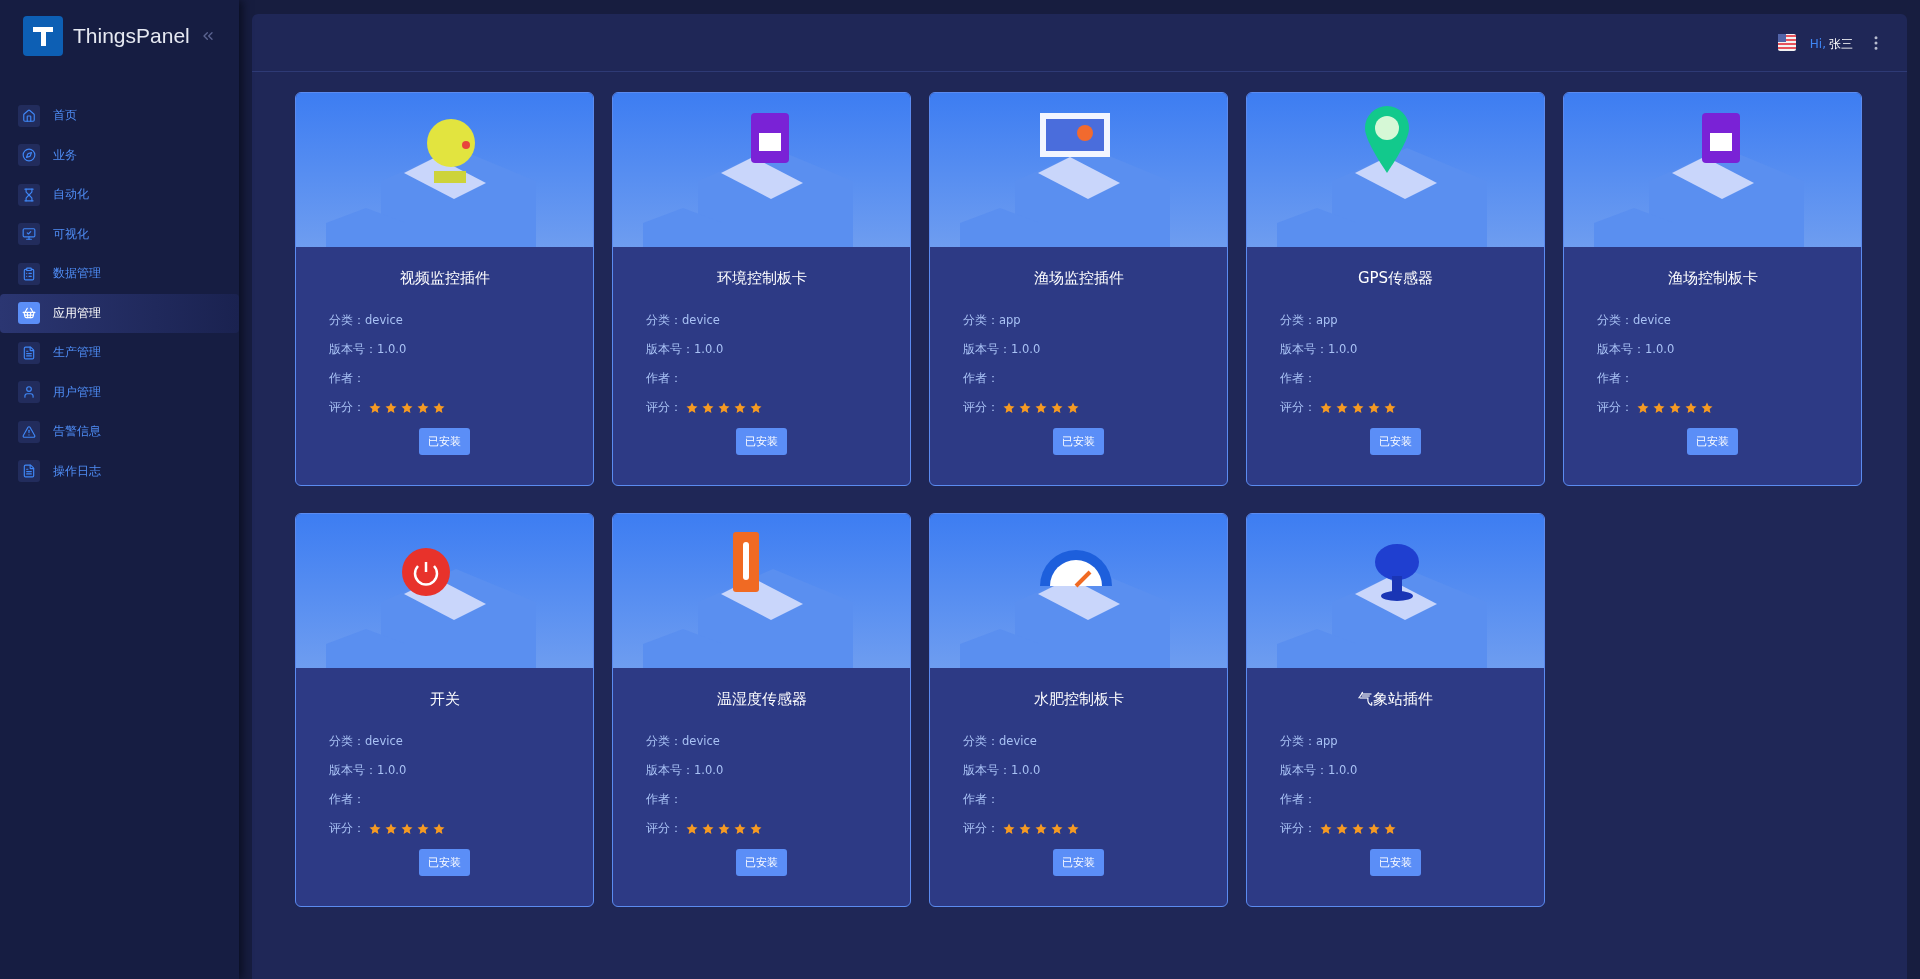 This screenshot has width=1920, height=979. Describe the element at coordinates (29, 392) in the screenshot. I see `user-icon` at that location.